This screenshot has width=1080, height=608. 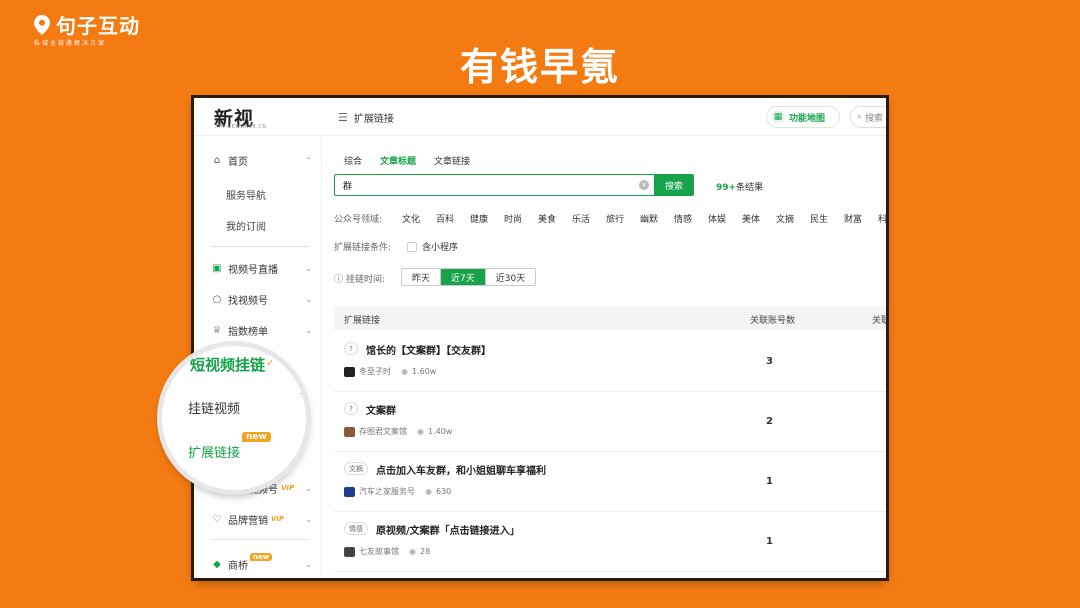 What do you see at coordinates (253, 270) in the screenshot?
I see `sidebar-item-label: 视频号直播` at bounding box center [253, 270].